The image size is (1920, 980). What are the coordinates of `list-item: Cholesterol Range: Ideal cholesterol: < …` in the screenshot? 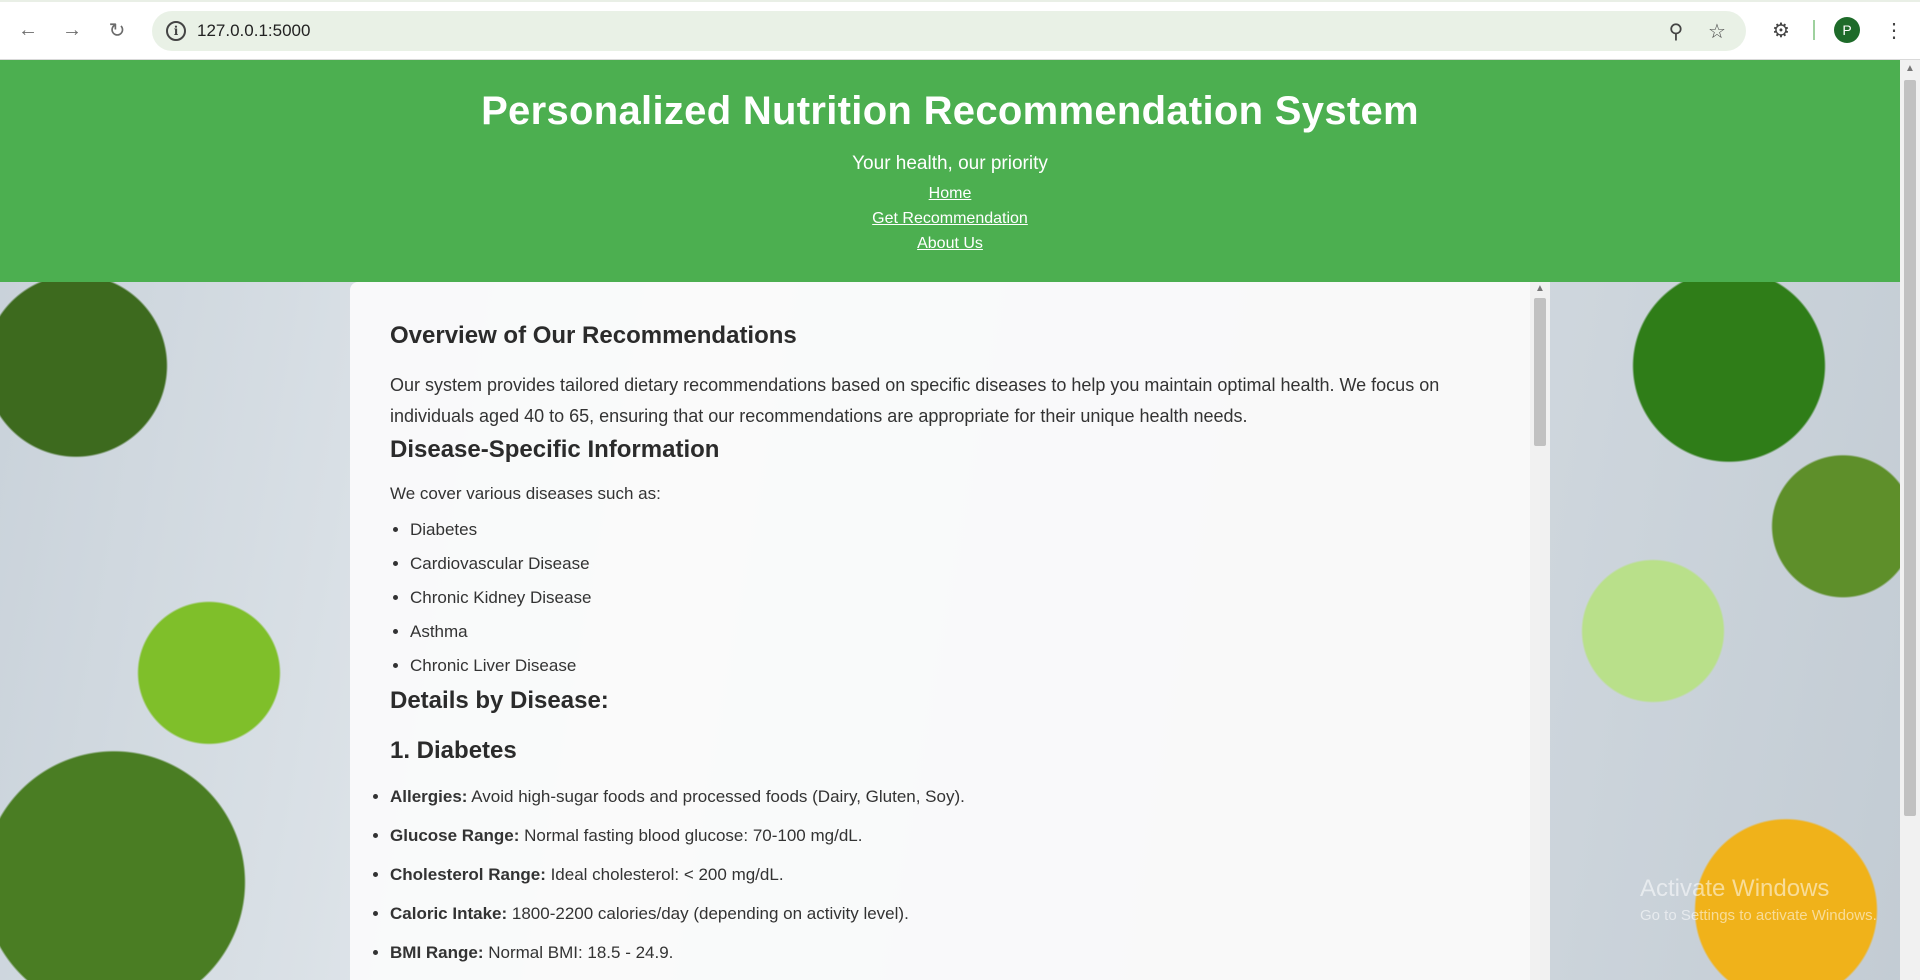 It's located at (945, 874).